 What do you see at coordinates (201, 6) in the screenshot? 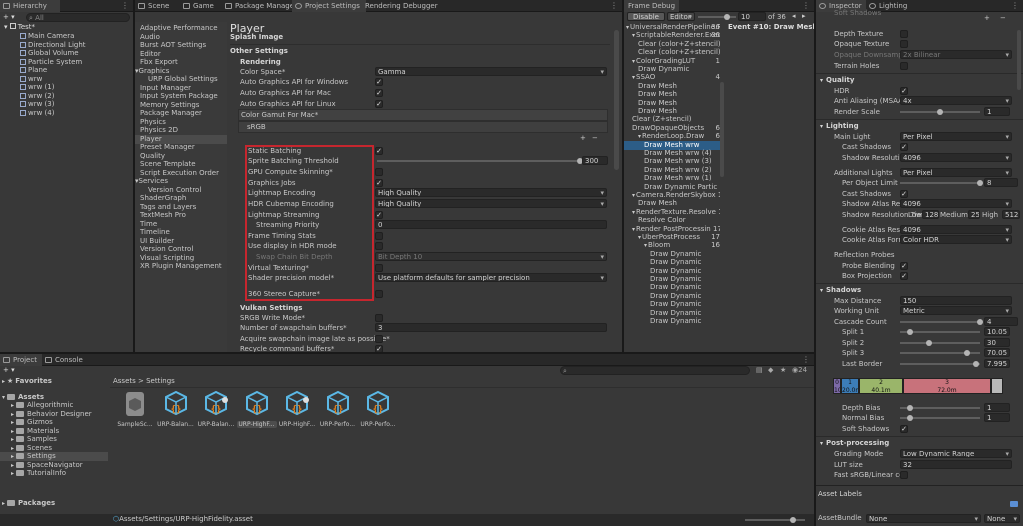
I see `tab-game: Game` at bounding box center [201, 6].